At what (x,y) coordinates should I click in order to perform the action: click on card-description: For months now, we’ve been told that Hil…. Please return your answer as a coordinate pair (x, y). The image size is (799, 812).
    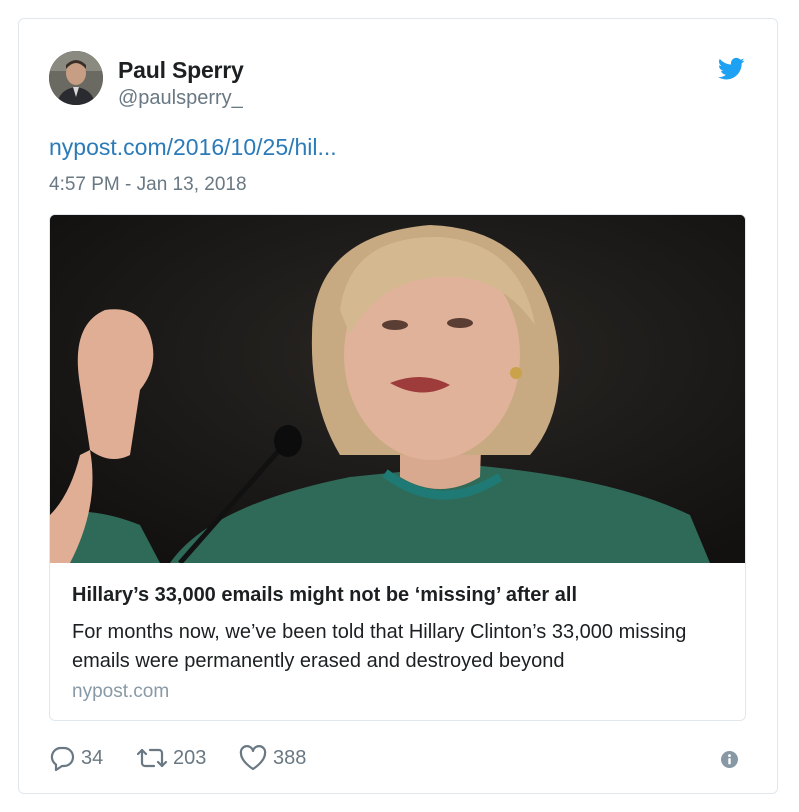
    Looking at the image, I should click on (379, 646).